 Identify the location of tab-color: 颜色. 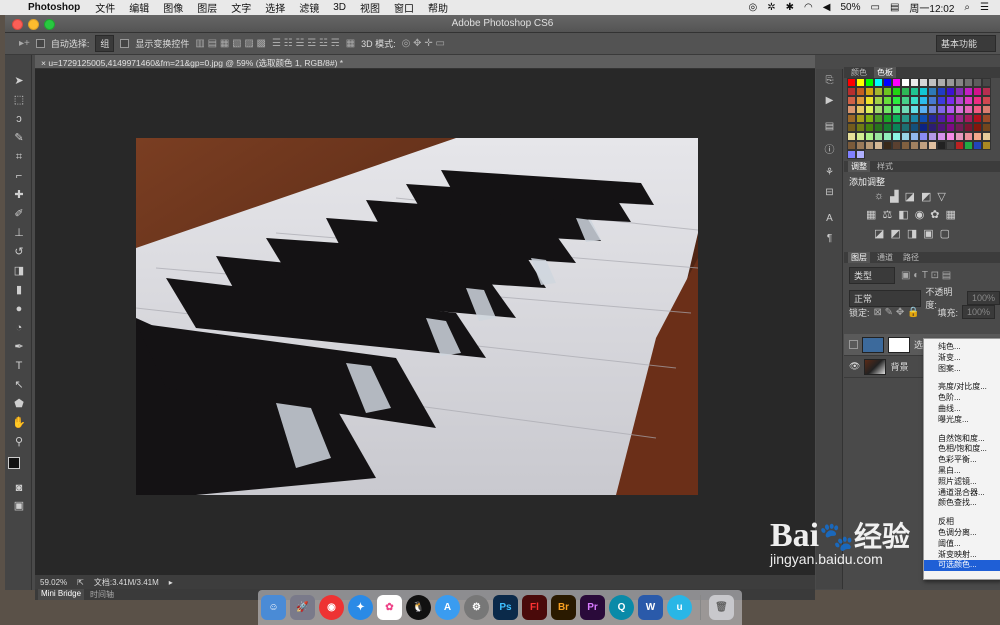
(859, 72).